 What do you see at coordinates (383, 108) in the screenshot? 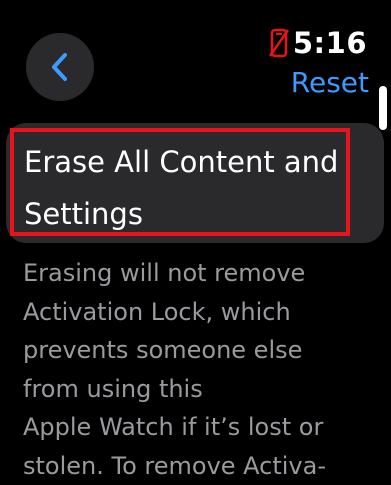
I see `scrollbar` at bounding box center [383, 108].